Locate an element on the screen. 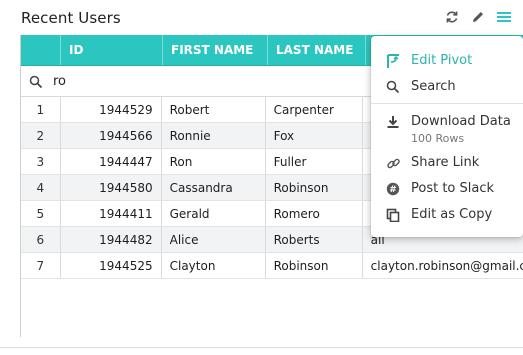  download-text-group: Download Data 100 Rows is located at coordinates (461, 129).